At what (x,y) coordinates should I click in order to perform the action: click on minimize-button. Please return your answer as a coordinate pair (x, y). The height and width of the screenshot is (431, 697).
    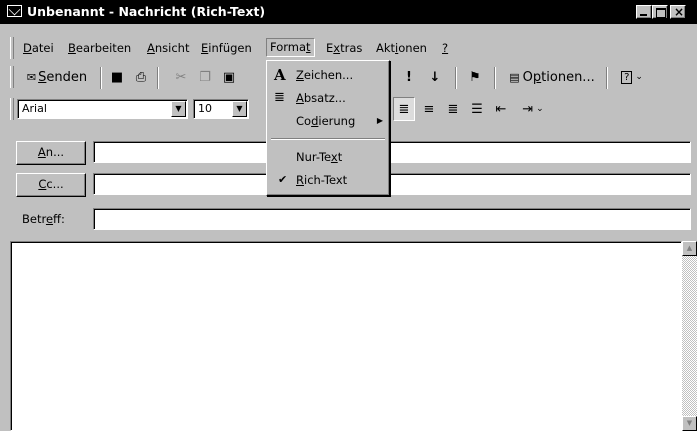
    Looking at the image, I should click on (644, 12).